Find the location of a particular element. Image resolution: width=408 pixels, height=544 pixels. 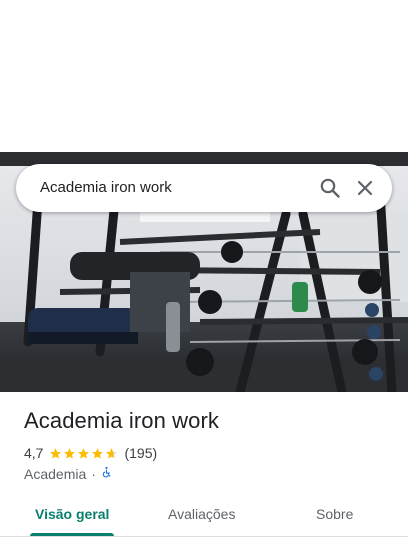

search-input: Academia iron work is located at coordinates (106, 187).